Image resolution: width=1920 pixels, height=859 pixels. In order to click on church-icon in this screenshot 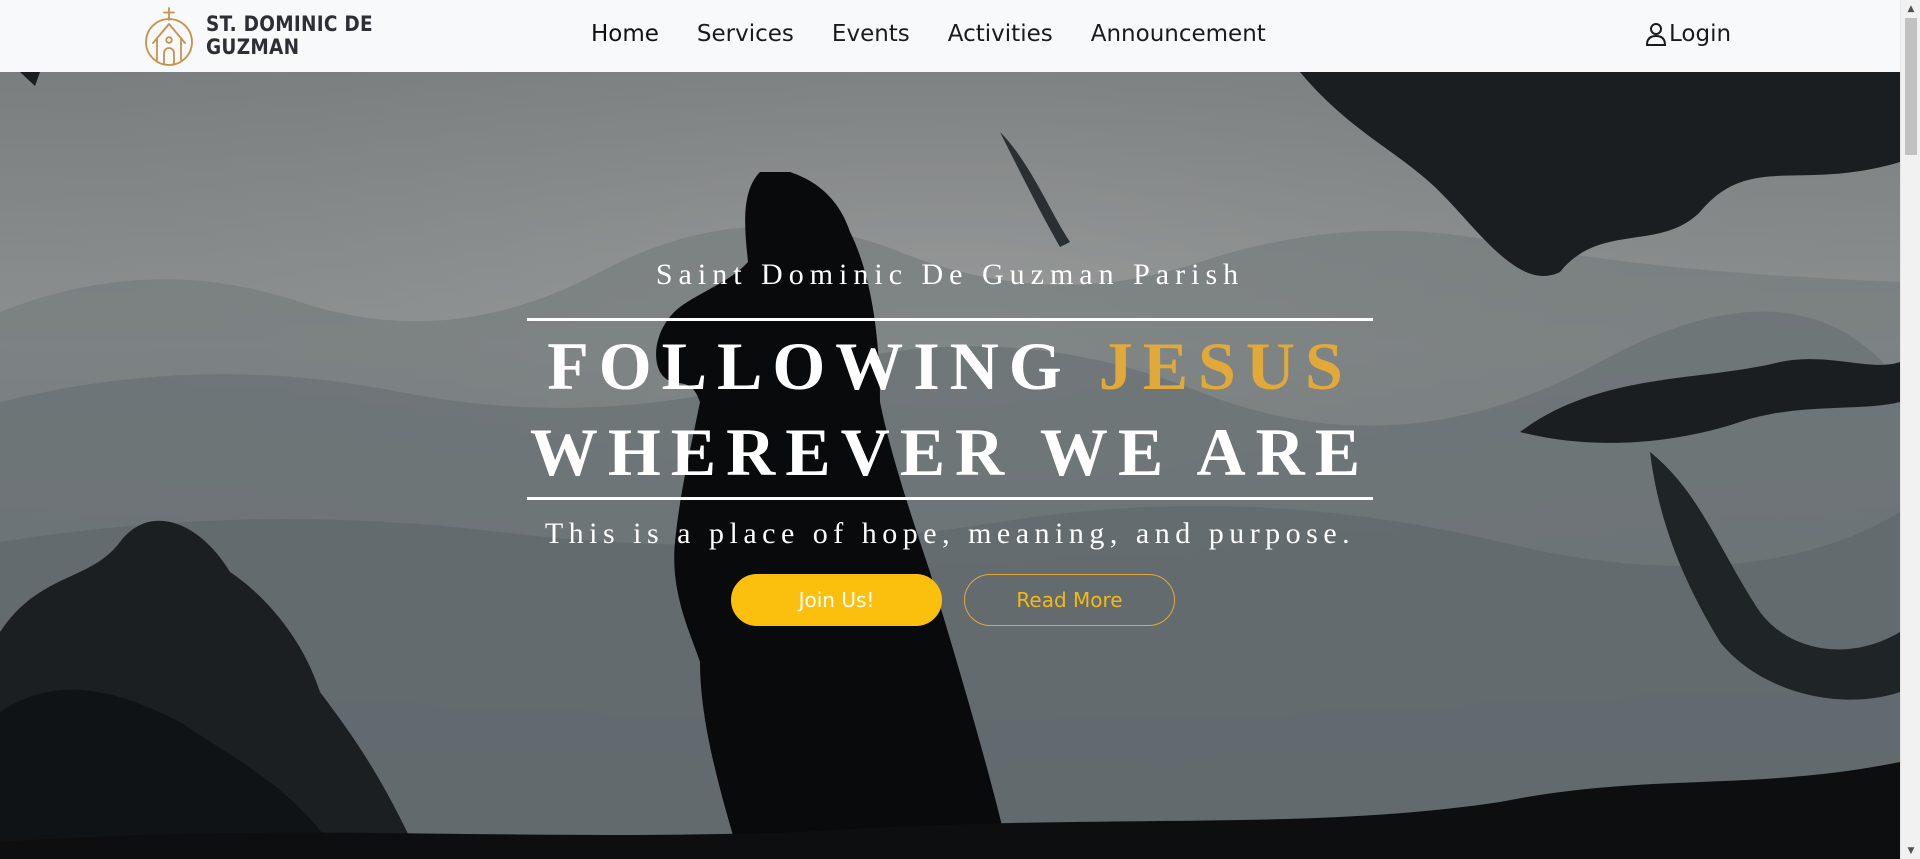, I will do `click(169, 36)`.